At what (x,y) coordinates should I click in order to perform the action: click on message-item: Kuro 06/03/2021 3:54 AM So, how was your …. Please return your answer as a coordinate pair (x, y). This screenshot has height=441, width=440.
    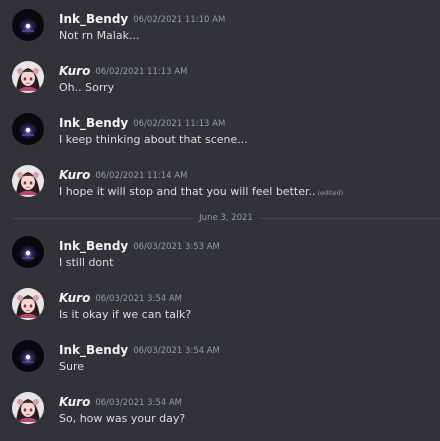
    Looking at the image, I should click on (220, 415).